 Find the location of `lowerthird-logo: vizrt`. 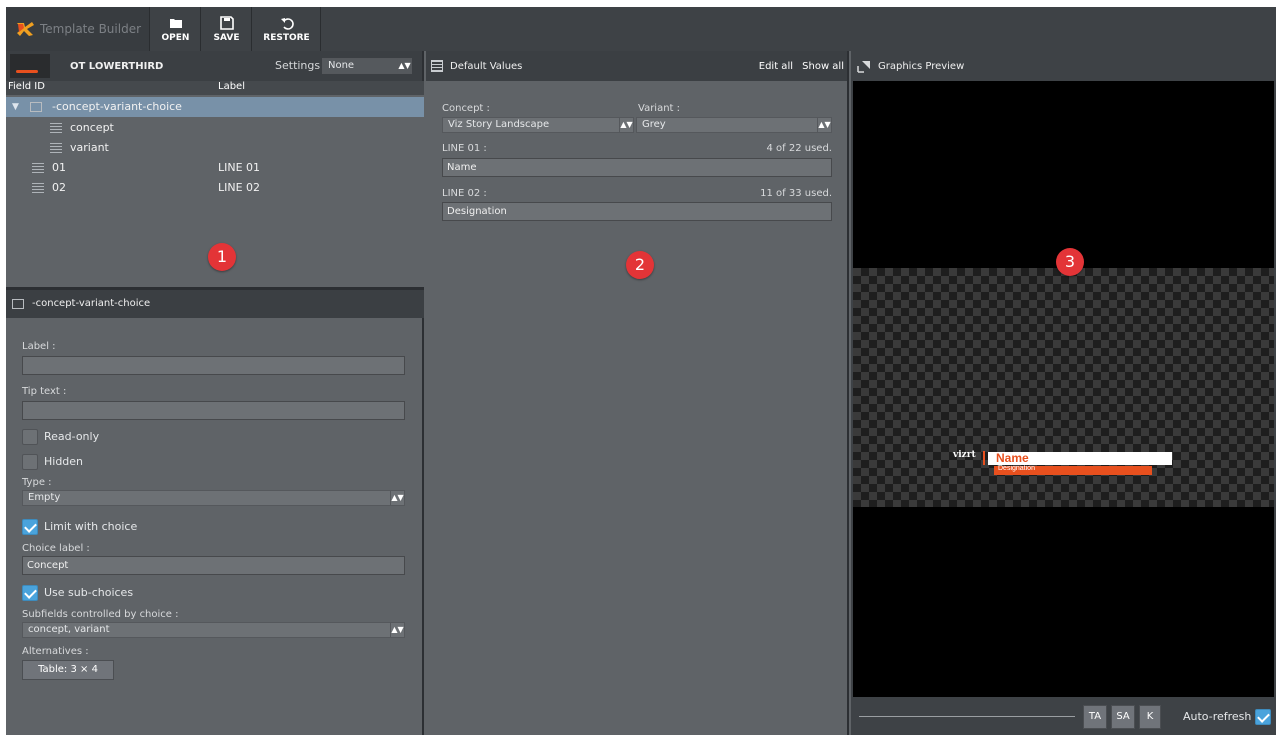

lowerthird-logo: vizrt is located at coordinates (964, 455).